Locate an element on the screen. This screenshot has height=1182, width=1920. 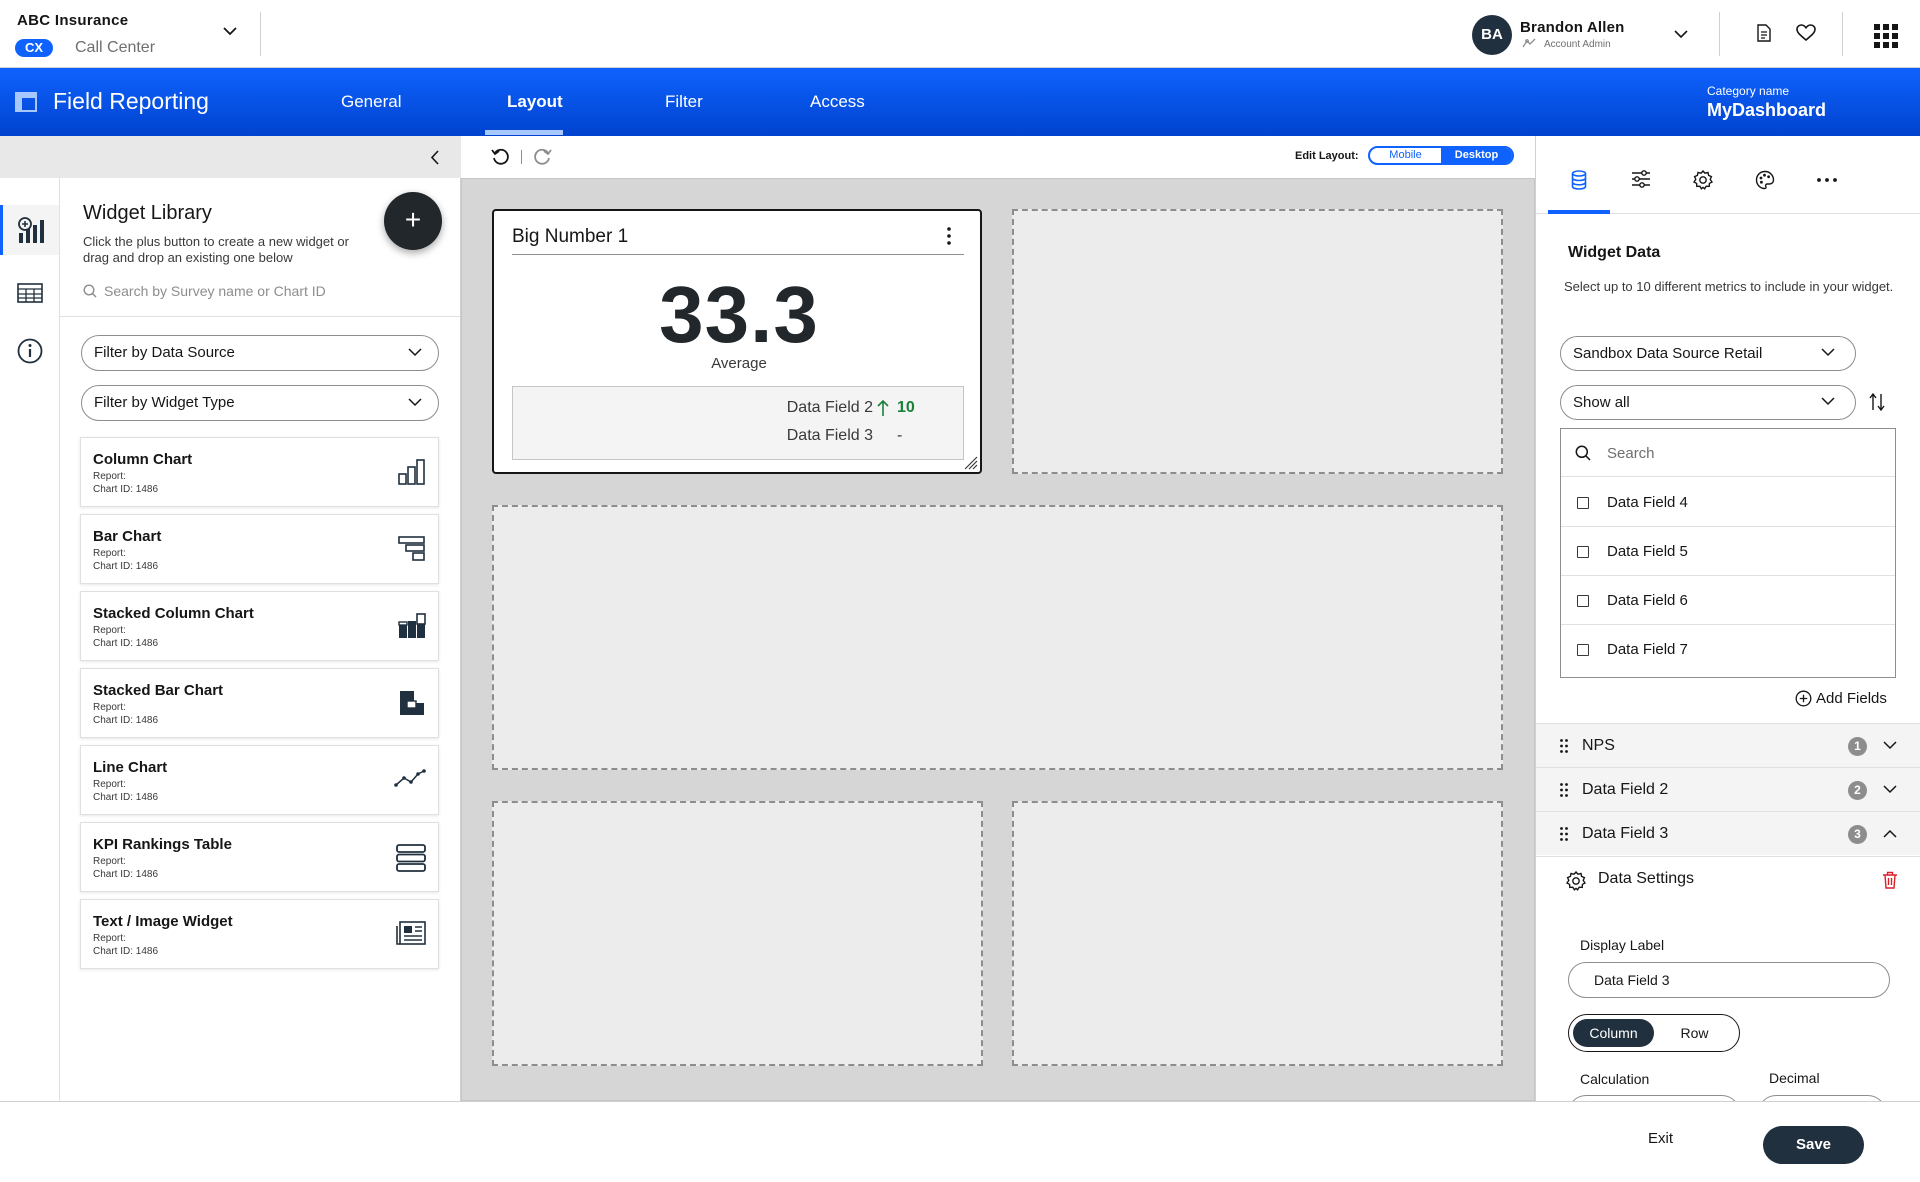
edit-layout-label: Edit Layout: is located at coordinates (1327, 156).